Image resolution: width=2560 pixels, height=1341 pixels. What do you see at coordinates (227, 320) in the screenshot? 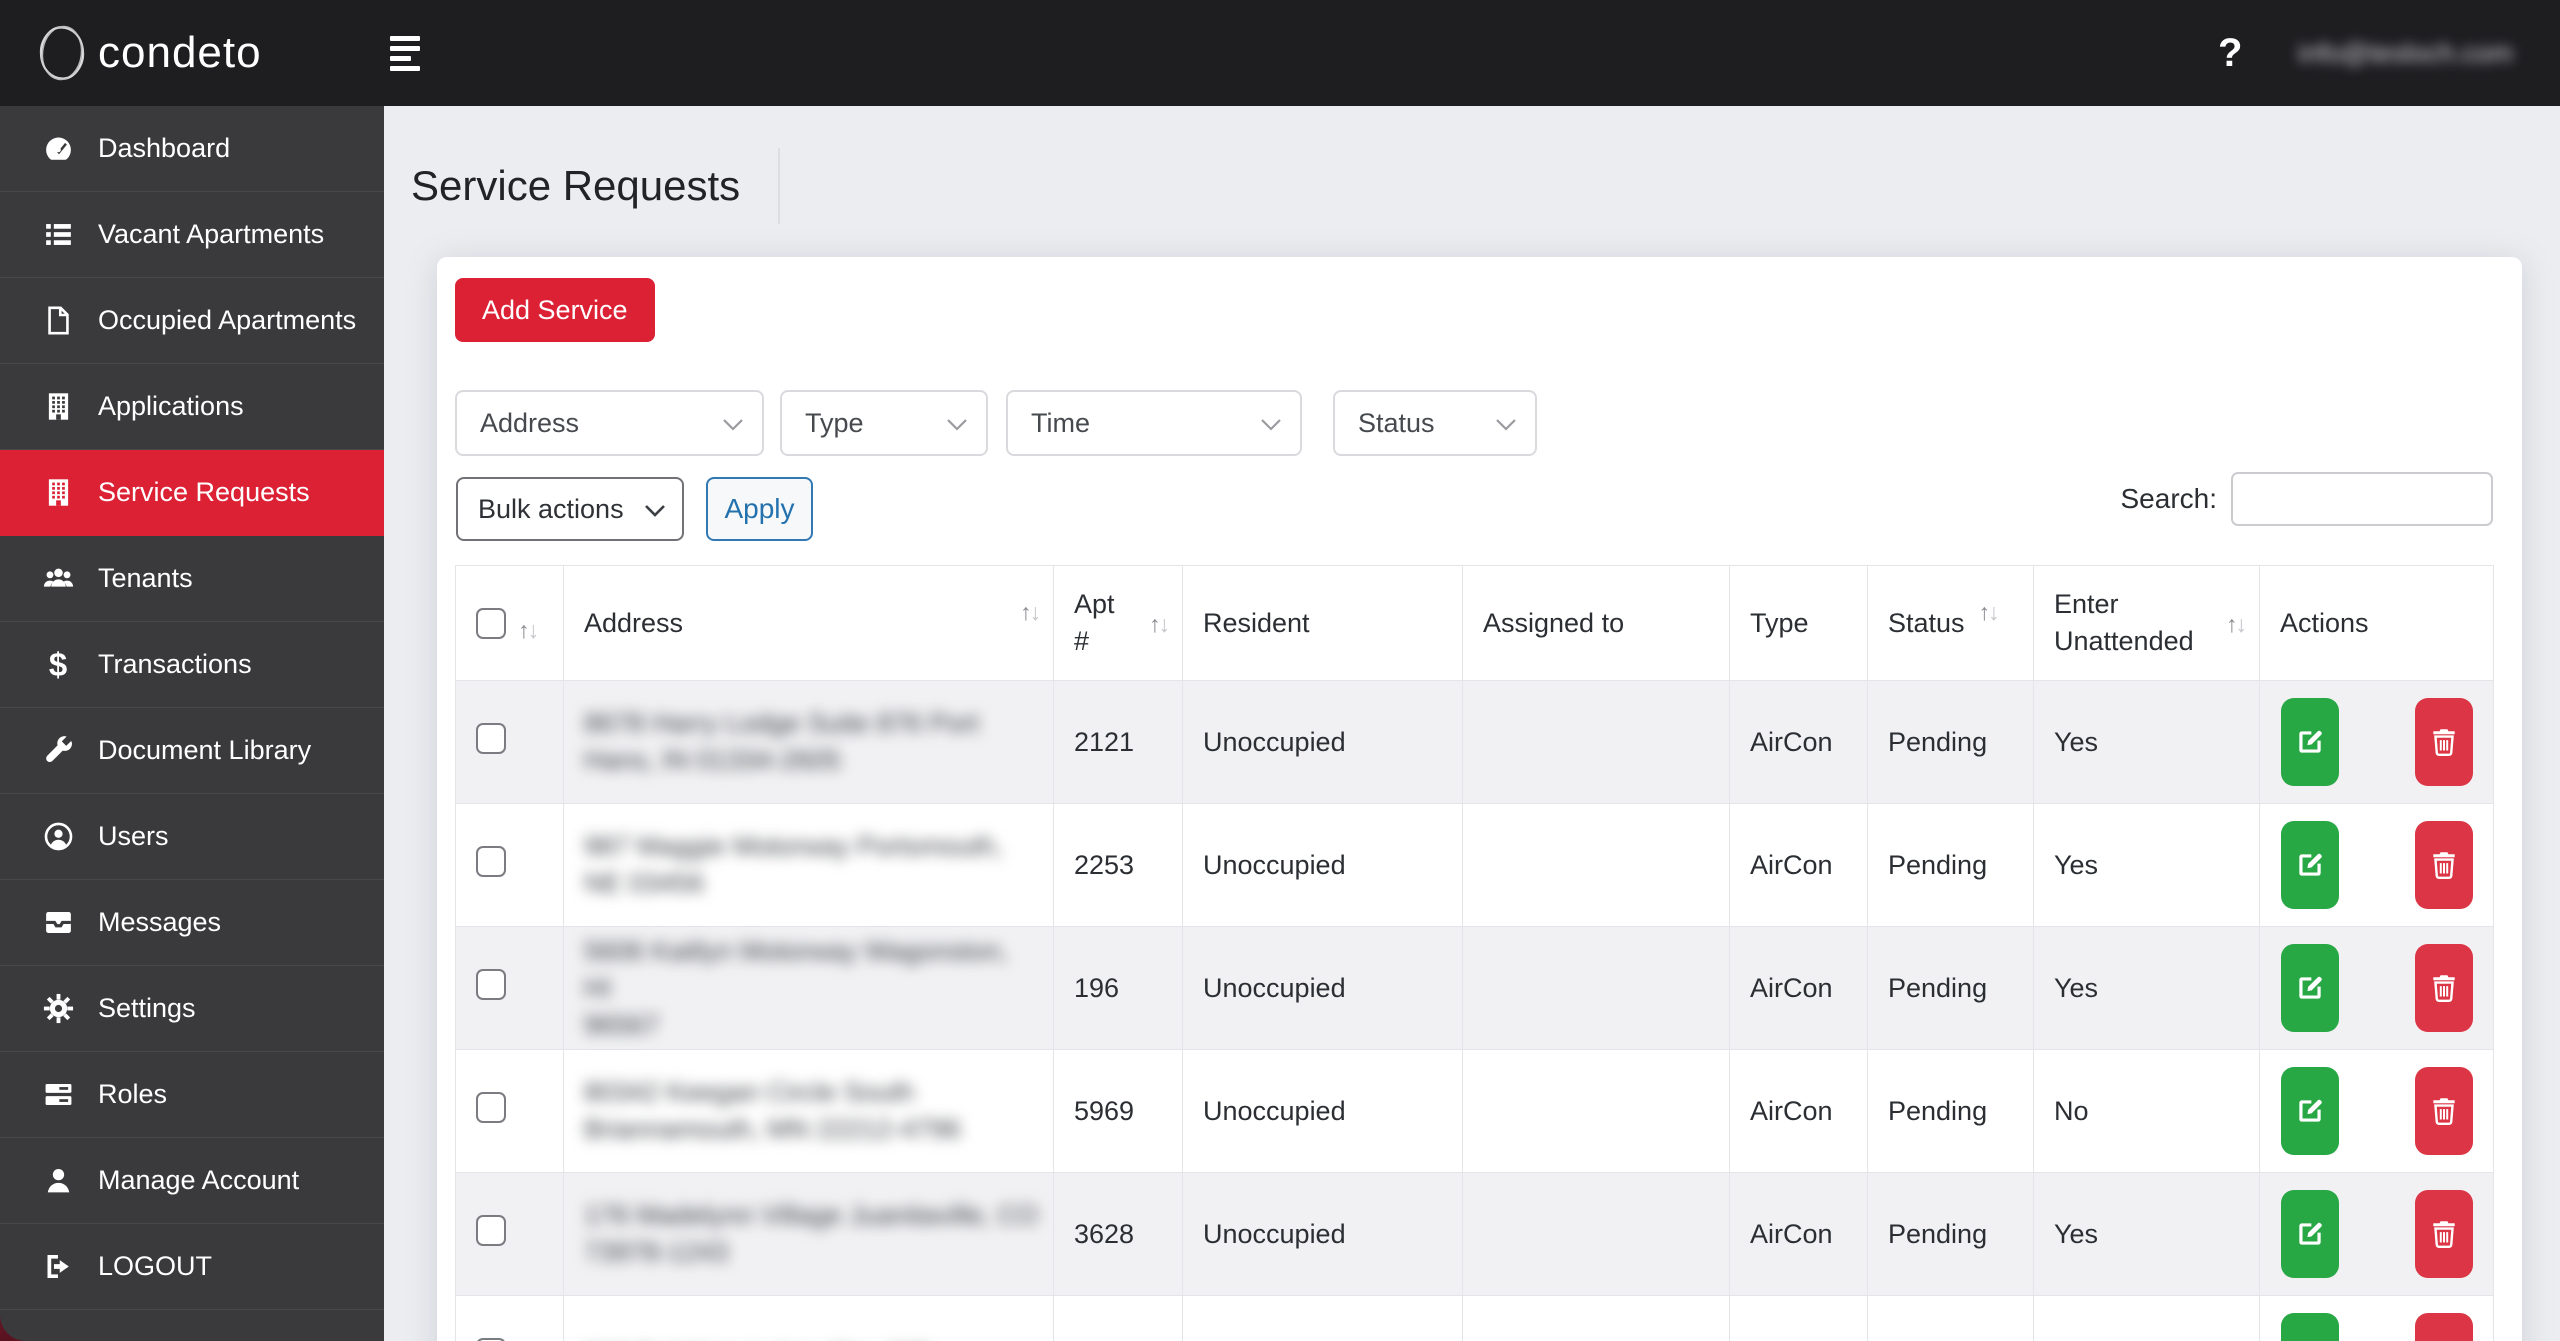
I see `sidebar-item-label: Occupied Apartments` at bounding box center [227, 320].